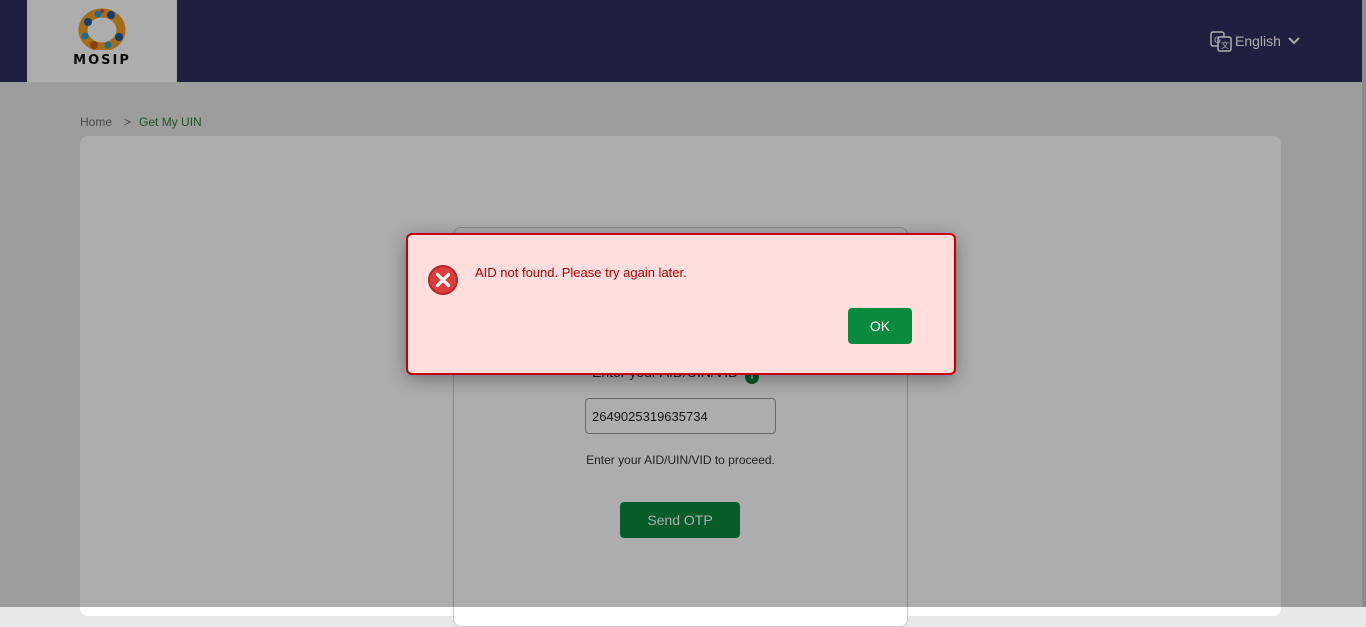  Describe the element at coordinates (880, 326) in the screenshot. I see `ok-button: OK` at that location.